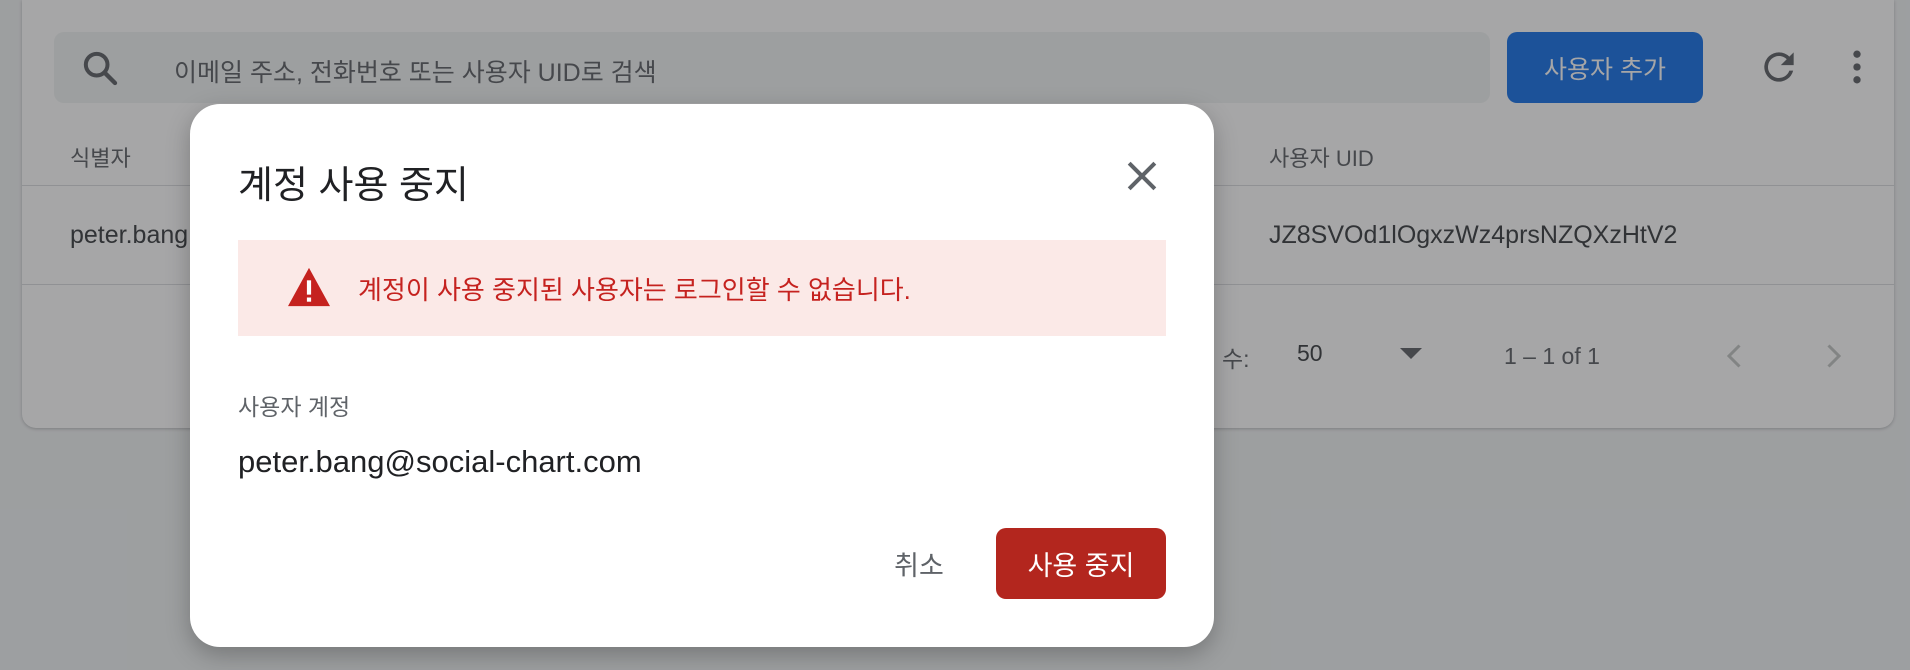  Describe the element at coordinates (294, 407) in the screenshot. I see `account-label: 사용자 계정` at that location.